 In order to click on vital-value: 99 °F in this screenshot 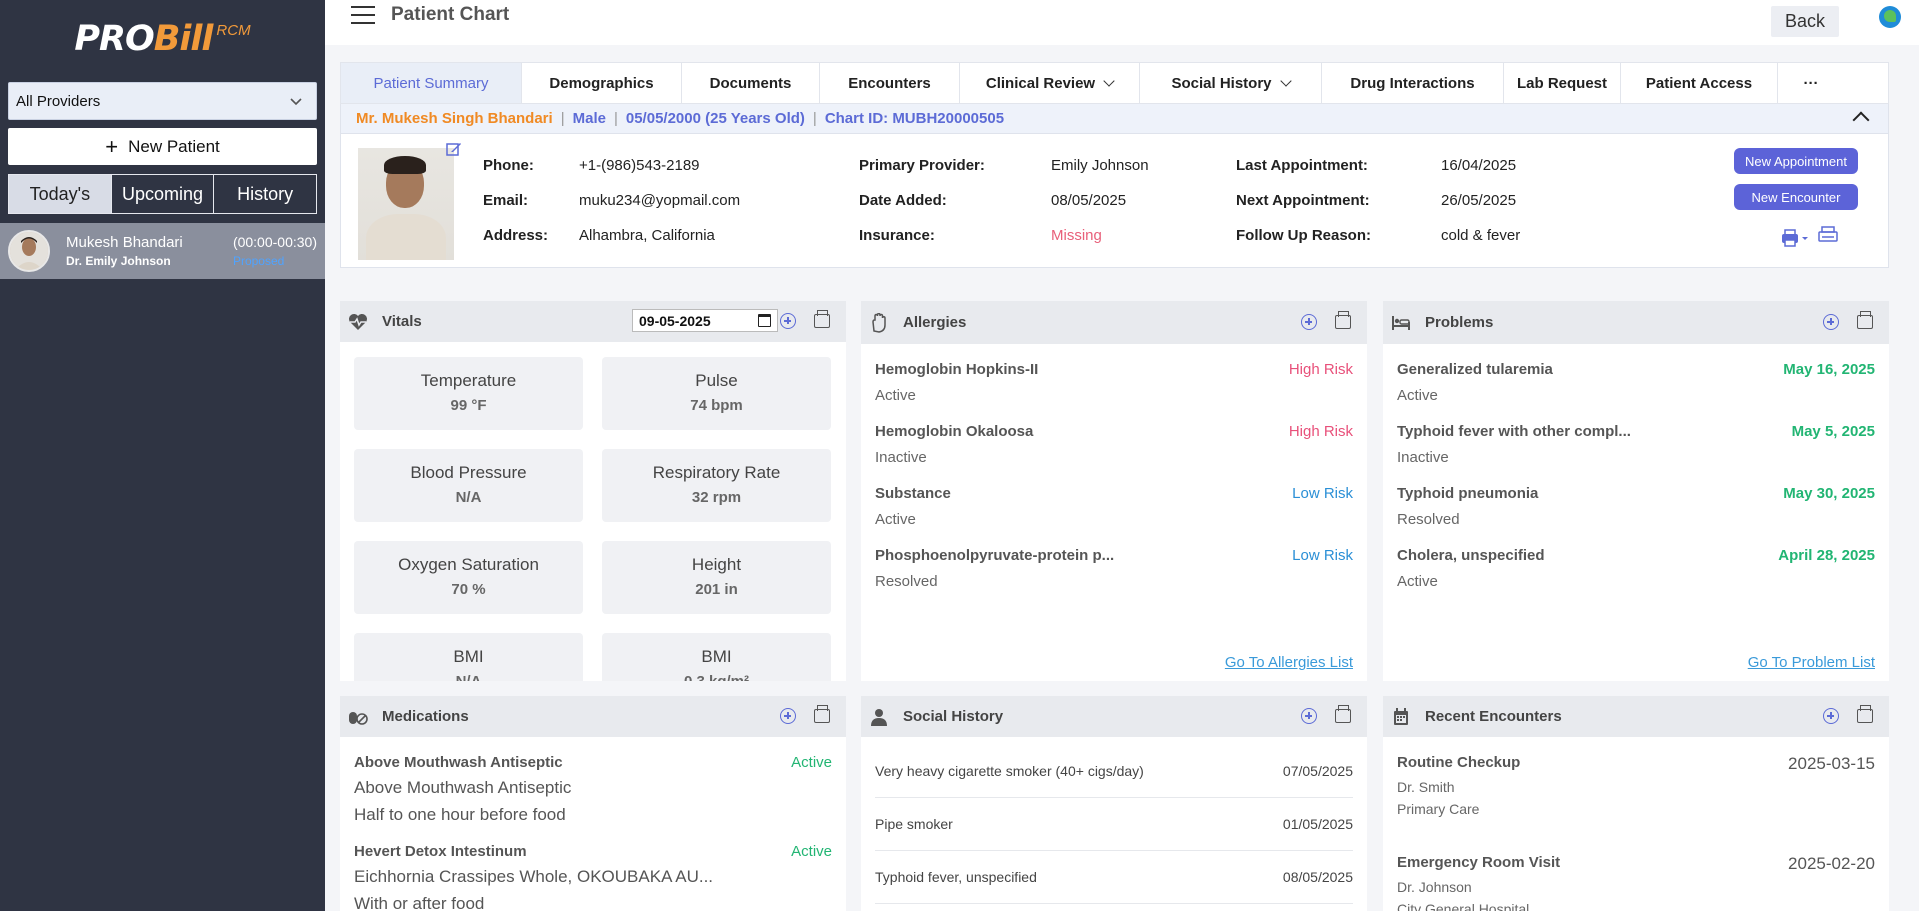, I will do `click(468, 405)`.